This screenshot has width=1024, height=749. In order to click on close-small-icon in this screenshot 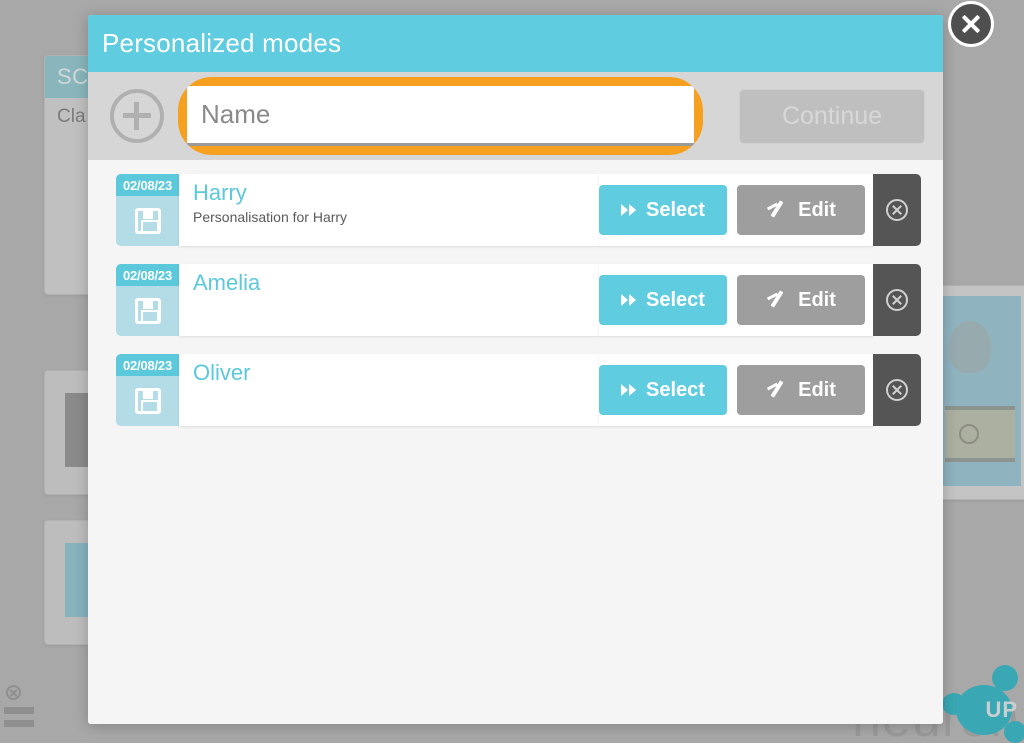, I will do `click(13, 692)`.